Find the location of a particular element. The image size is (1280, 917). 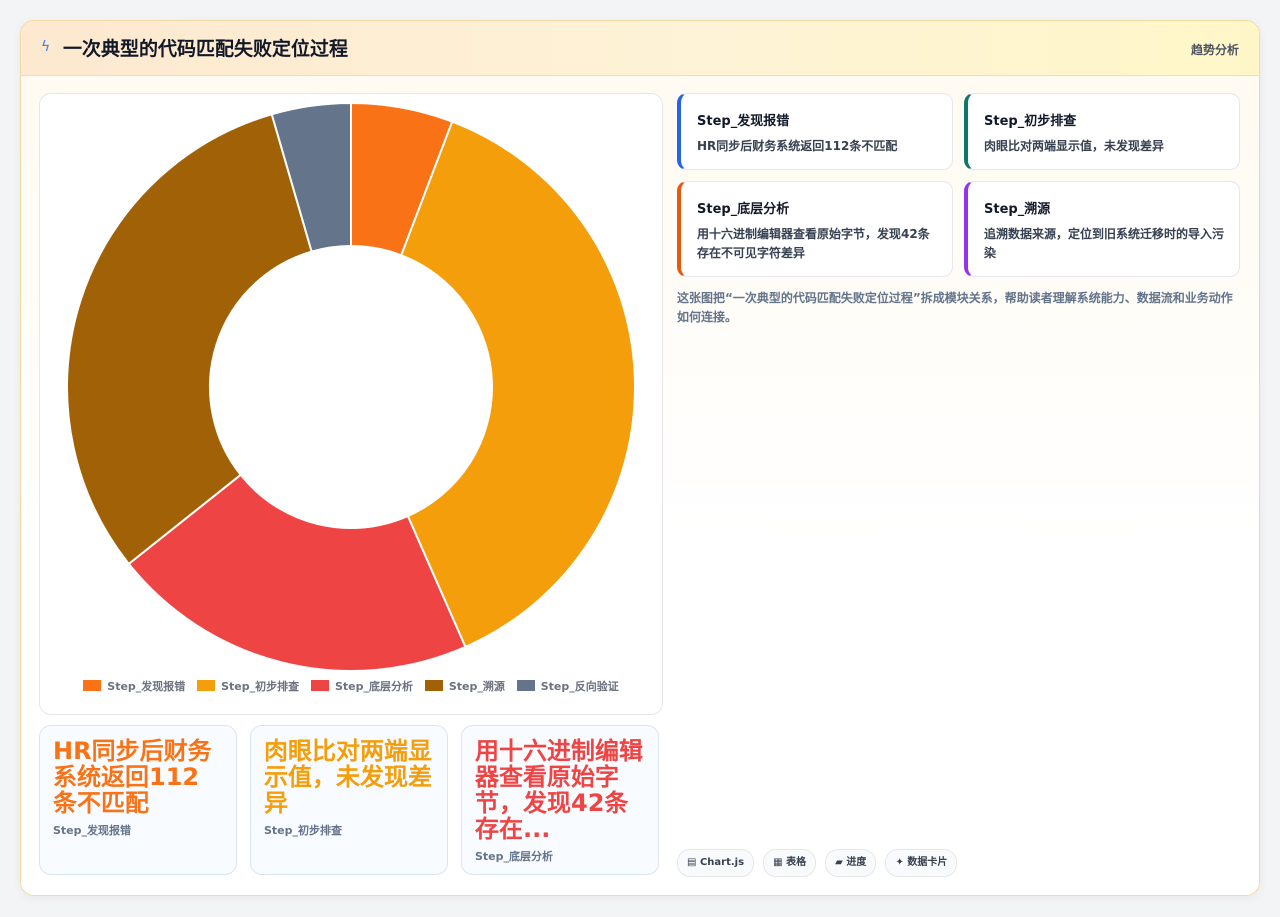

metric-card: 用十六进制编辑器查看原始字节，发现42条存在... Step_底层分析 is located at coordinates (560, 800).